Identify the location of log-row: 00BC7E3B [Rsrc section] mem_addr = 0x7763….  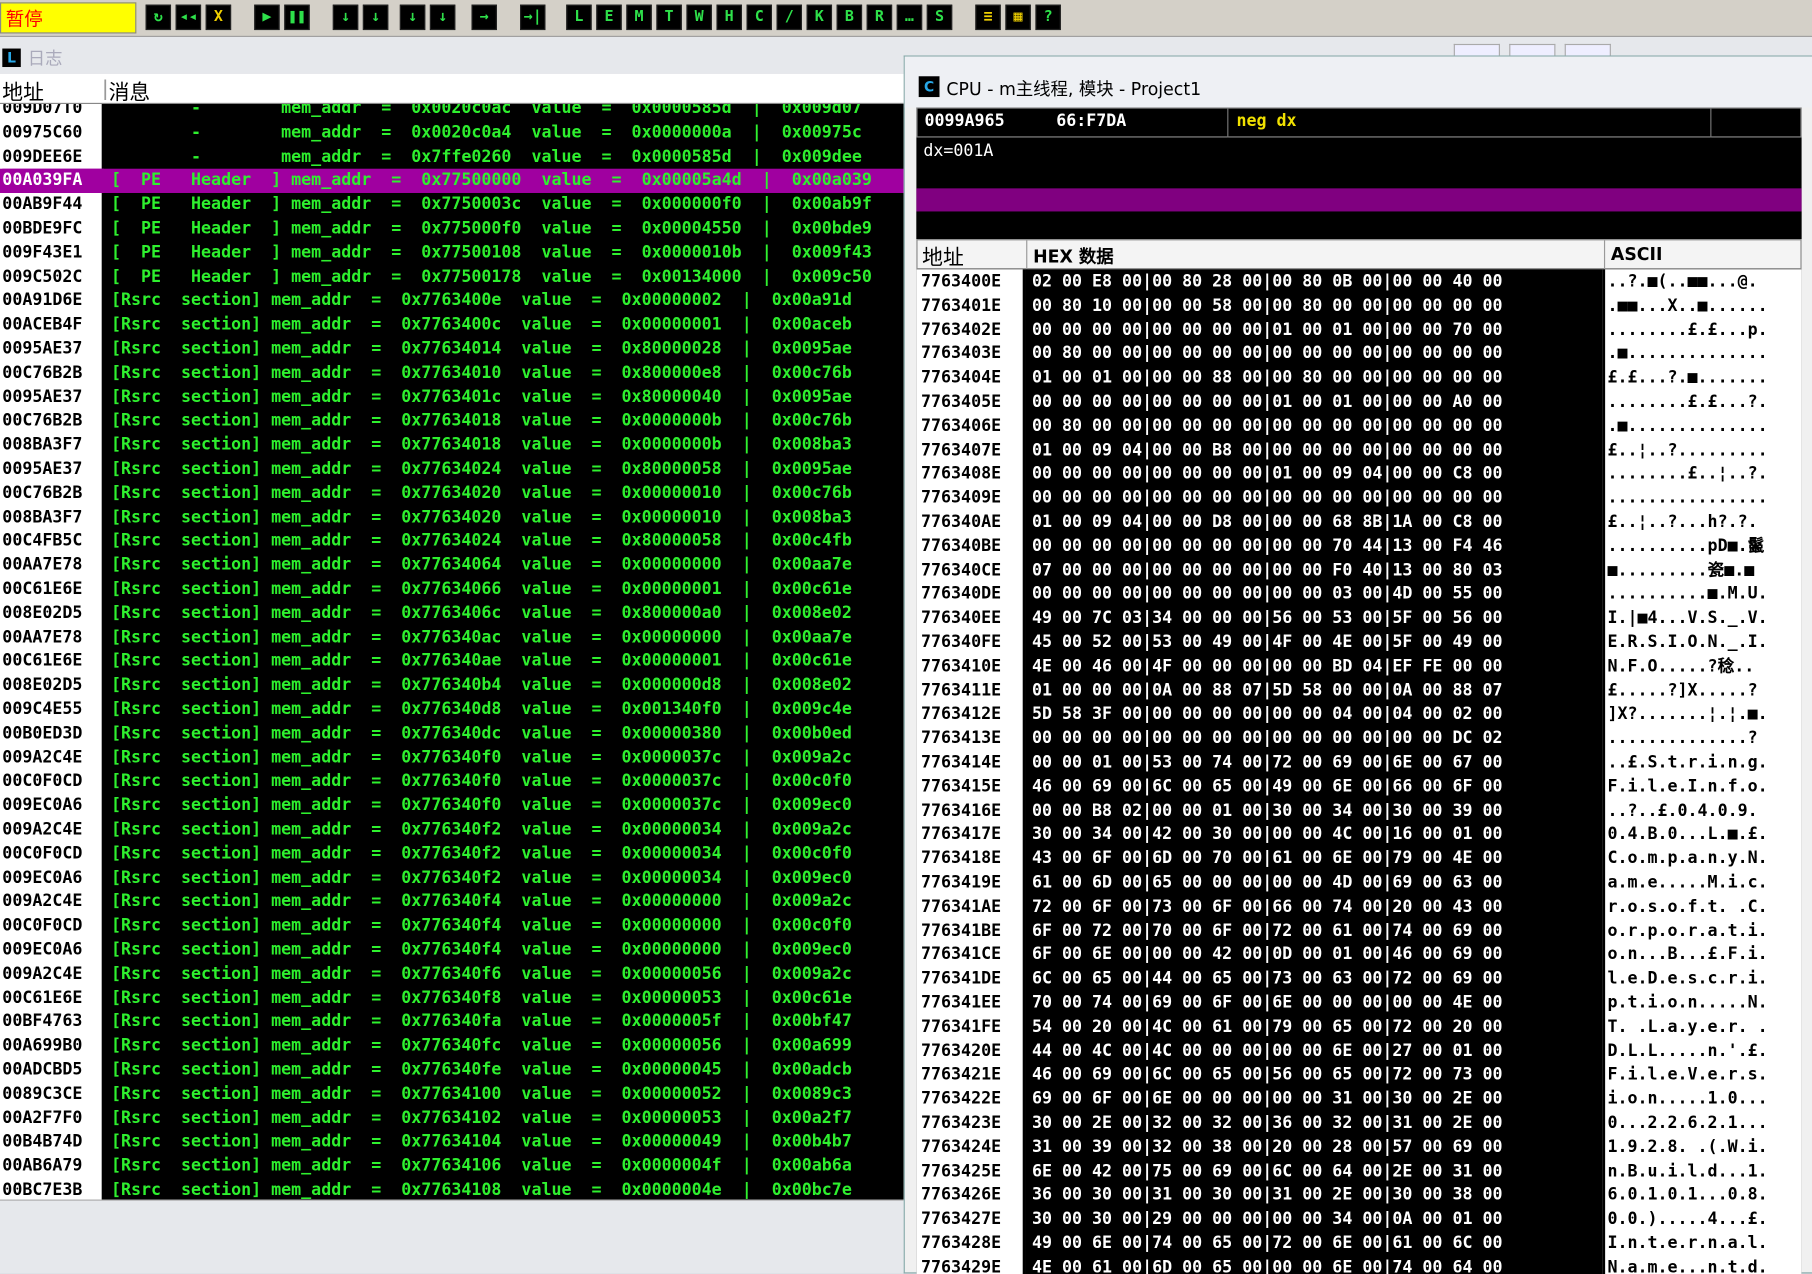
(452, 1189).